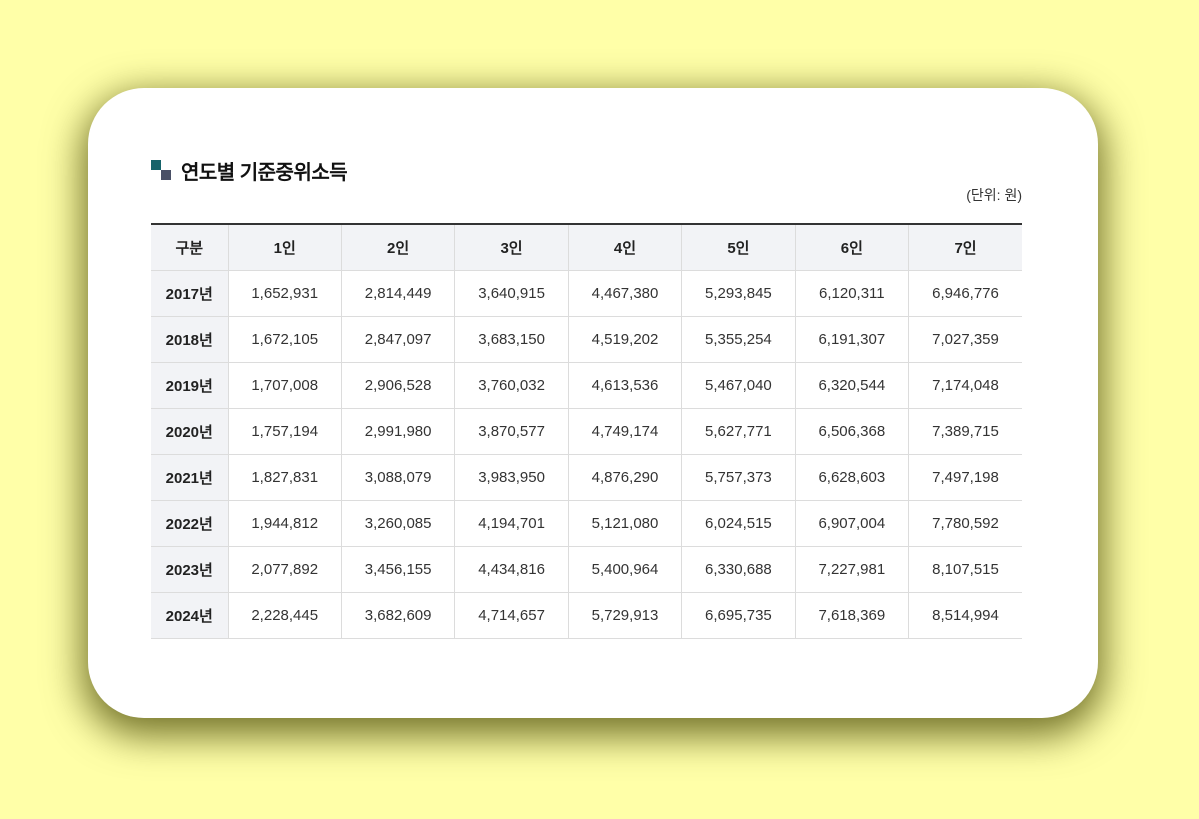 This screenshot has width=1199, height=819. Describe the element at coordinates (624, 431) in the screenshot. I see `income-cell: 4,749,174` at that location.